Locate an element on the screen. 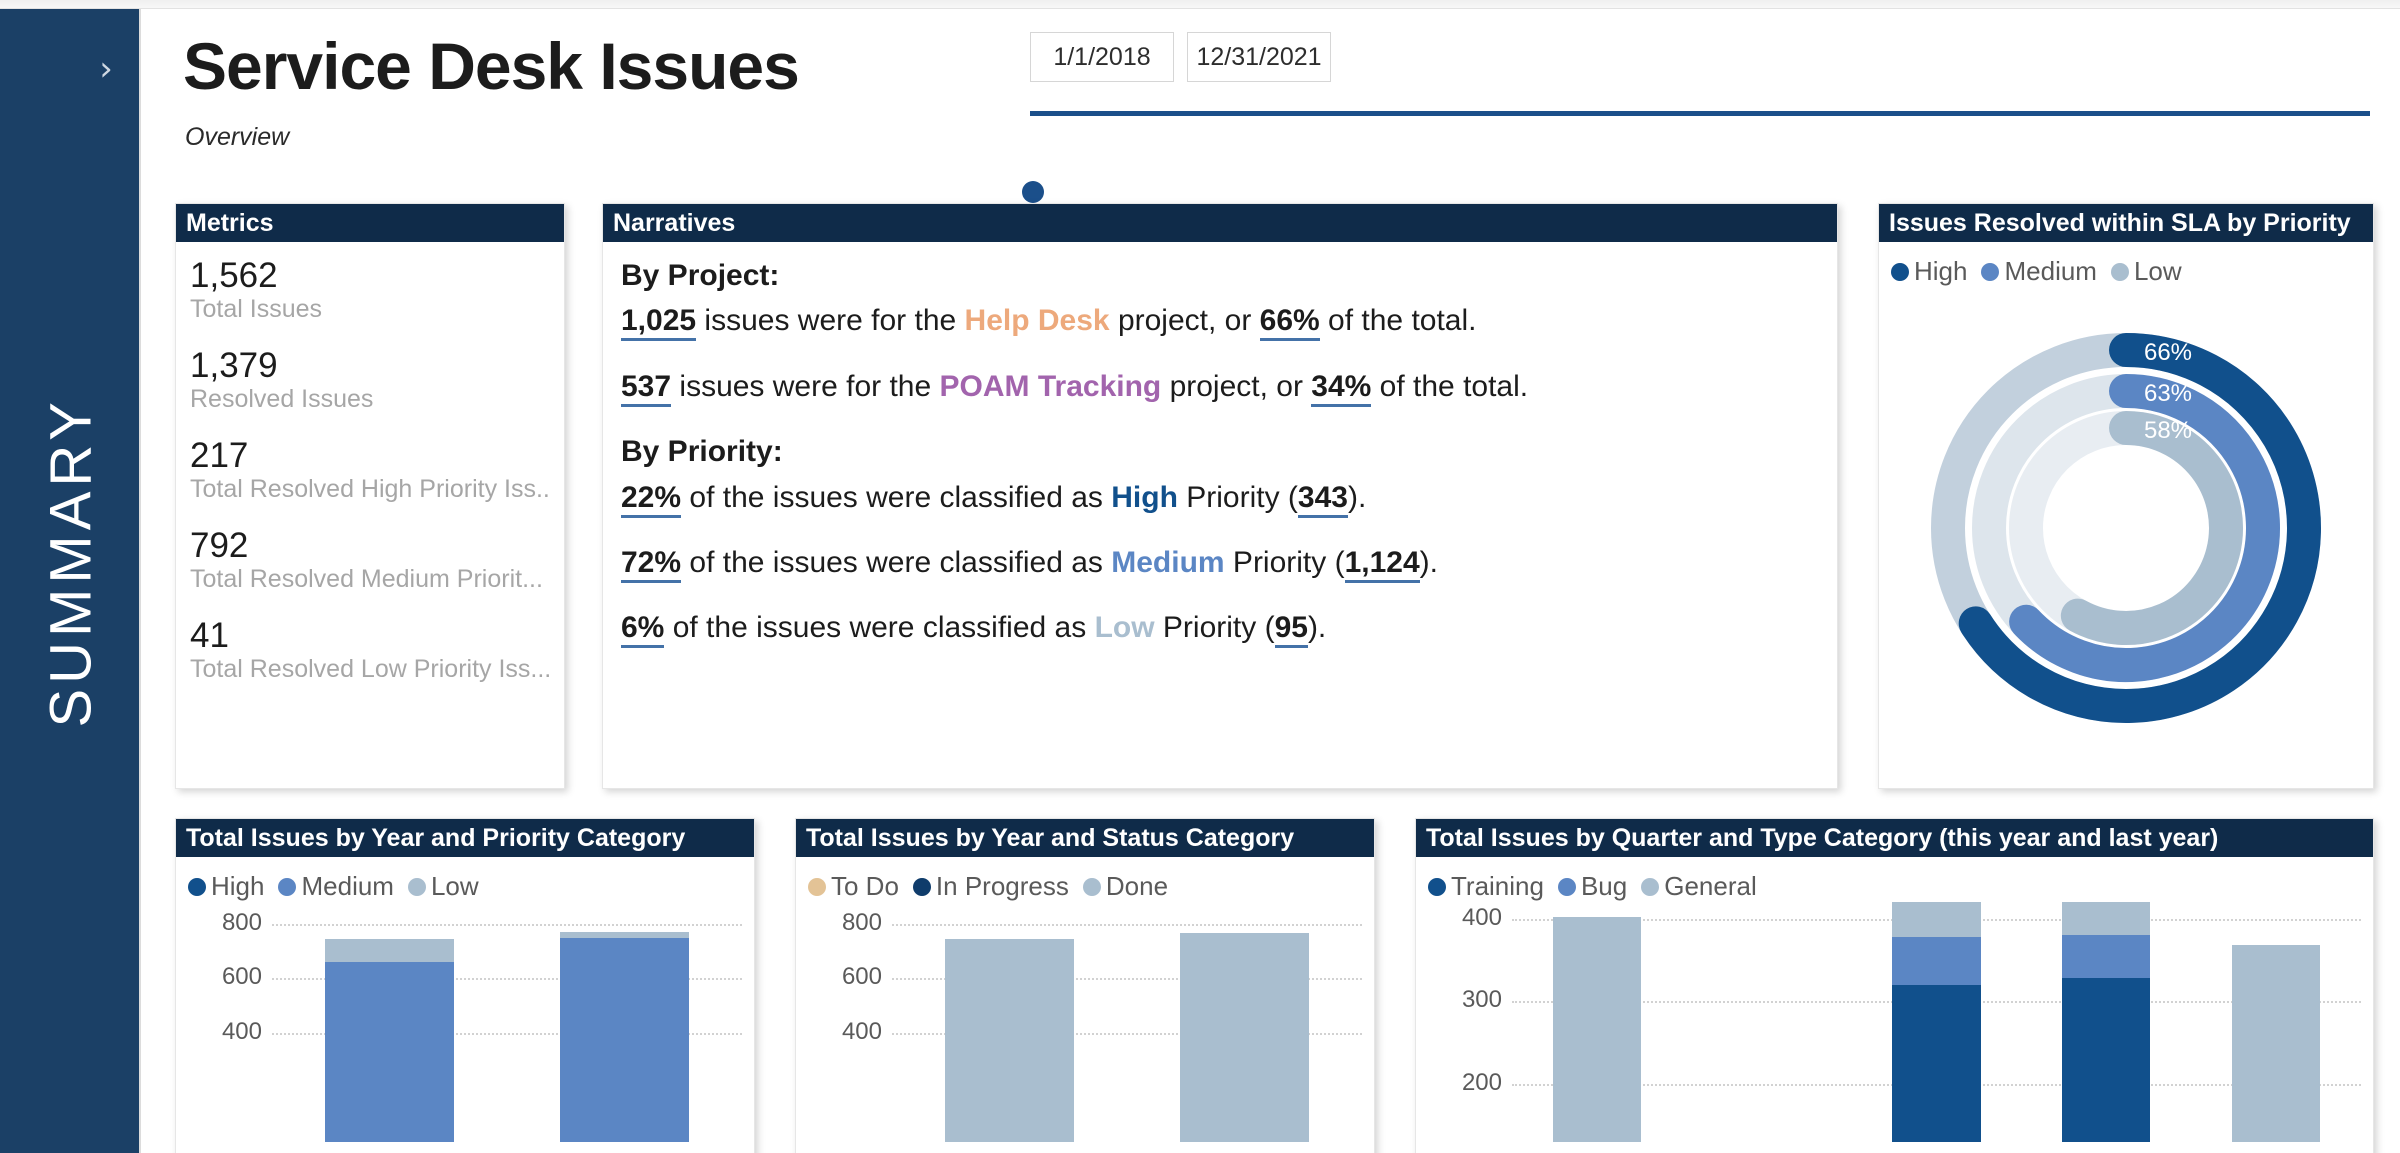 Image resolution: width=2400 pixels, height=1153 pixels. narrative-text: Priority ( is located at coordinates (1214, 628).